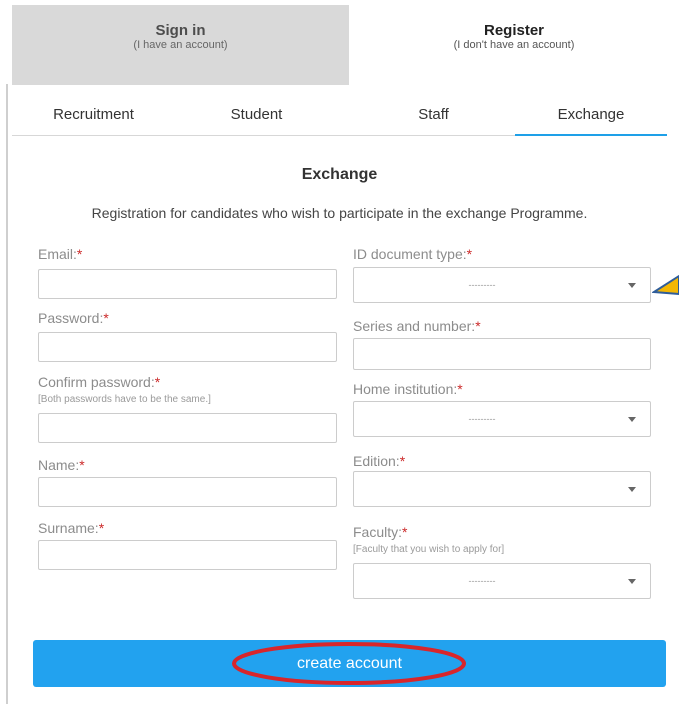  What do you see at coordinates (7, 394) in the screenshot?
I see `left-border` at bounding box center [7, 394].